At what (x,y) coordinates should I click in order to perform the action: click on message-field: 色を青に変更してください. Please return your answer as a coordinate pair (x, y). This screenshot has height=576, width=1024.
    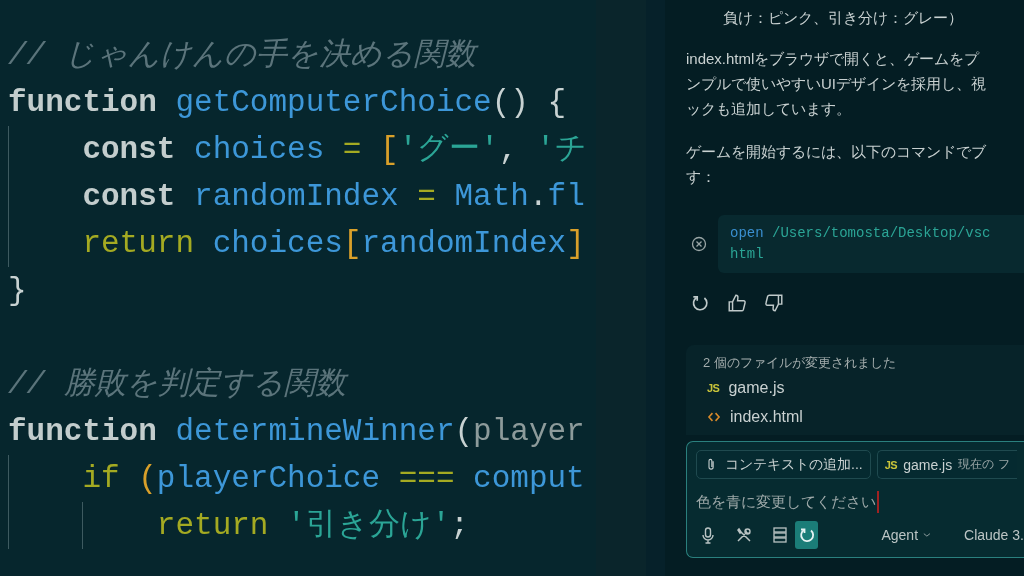
    Looking at the image, I should click on (787, 502).